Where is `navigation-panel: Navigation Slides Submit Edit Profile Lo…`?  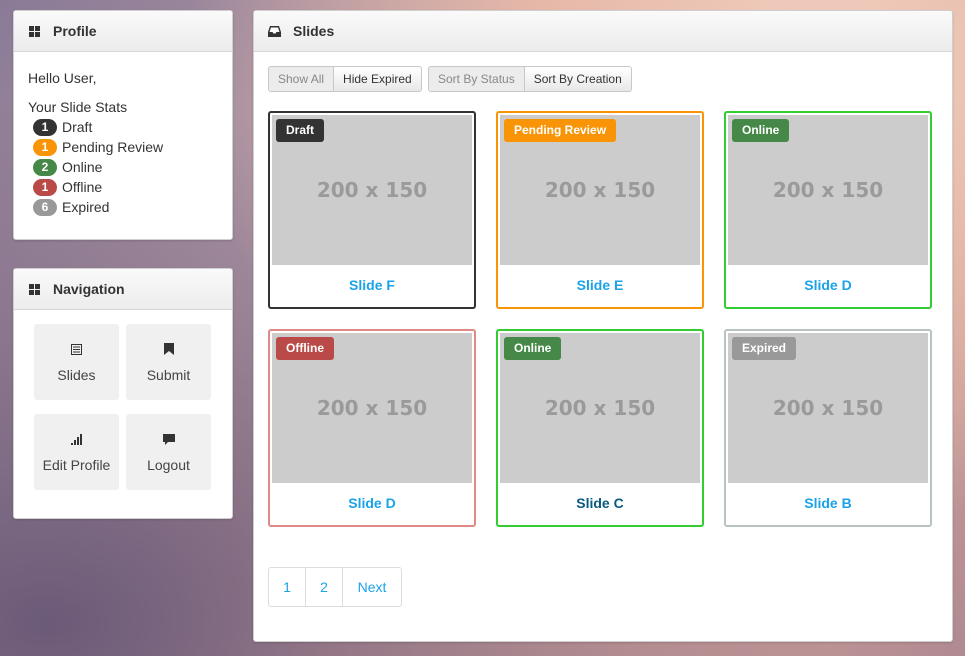 navigation-panel: Navigation Slides Submit Edit Profile Lo… is located at coordinates (123, 393).